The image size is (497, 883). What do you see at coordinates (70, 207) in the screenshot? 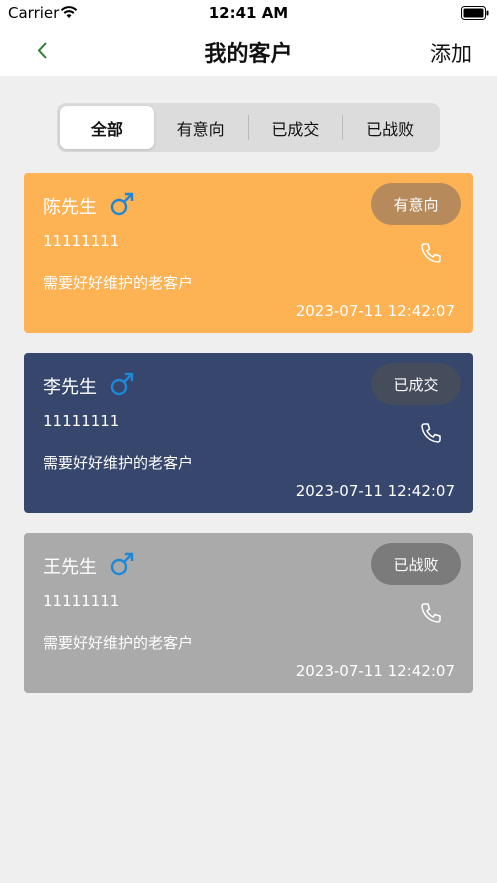
I see `customer-name: 陈先生` at bounding box center [70, 207].